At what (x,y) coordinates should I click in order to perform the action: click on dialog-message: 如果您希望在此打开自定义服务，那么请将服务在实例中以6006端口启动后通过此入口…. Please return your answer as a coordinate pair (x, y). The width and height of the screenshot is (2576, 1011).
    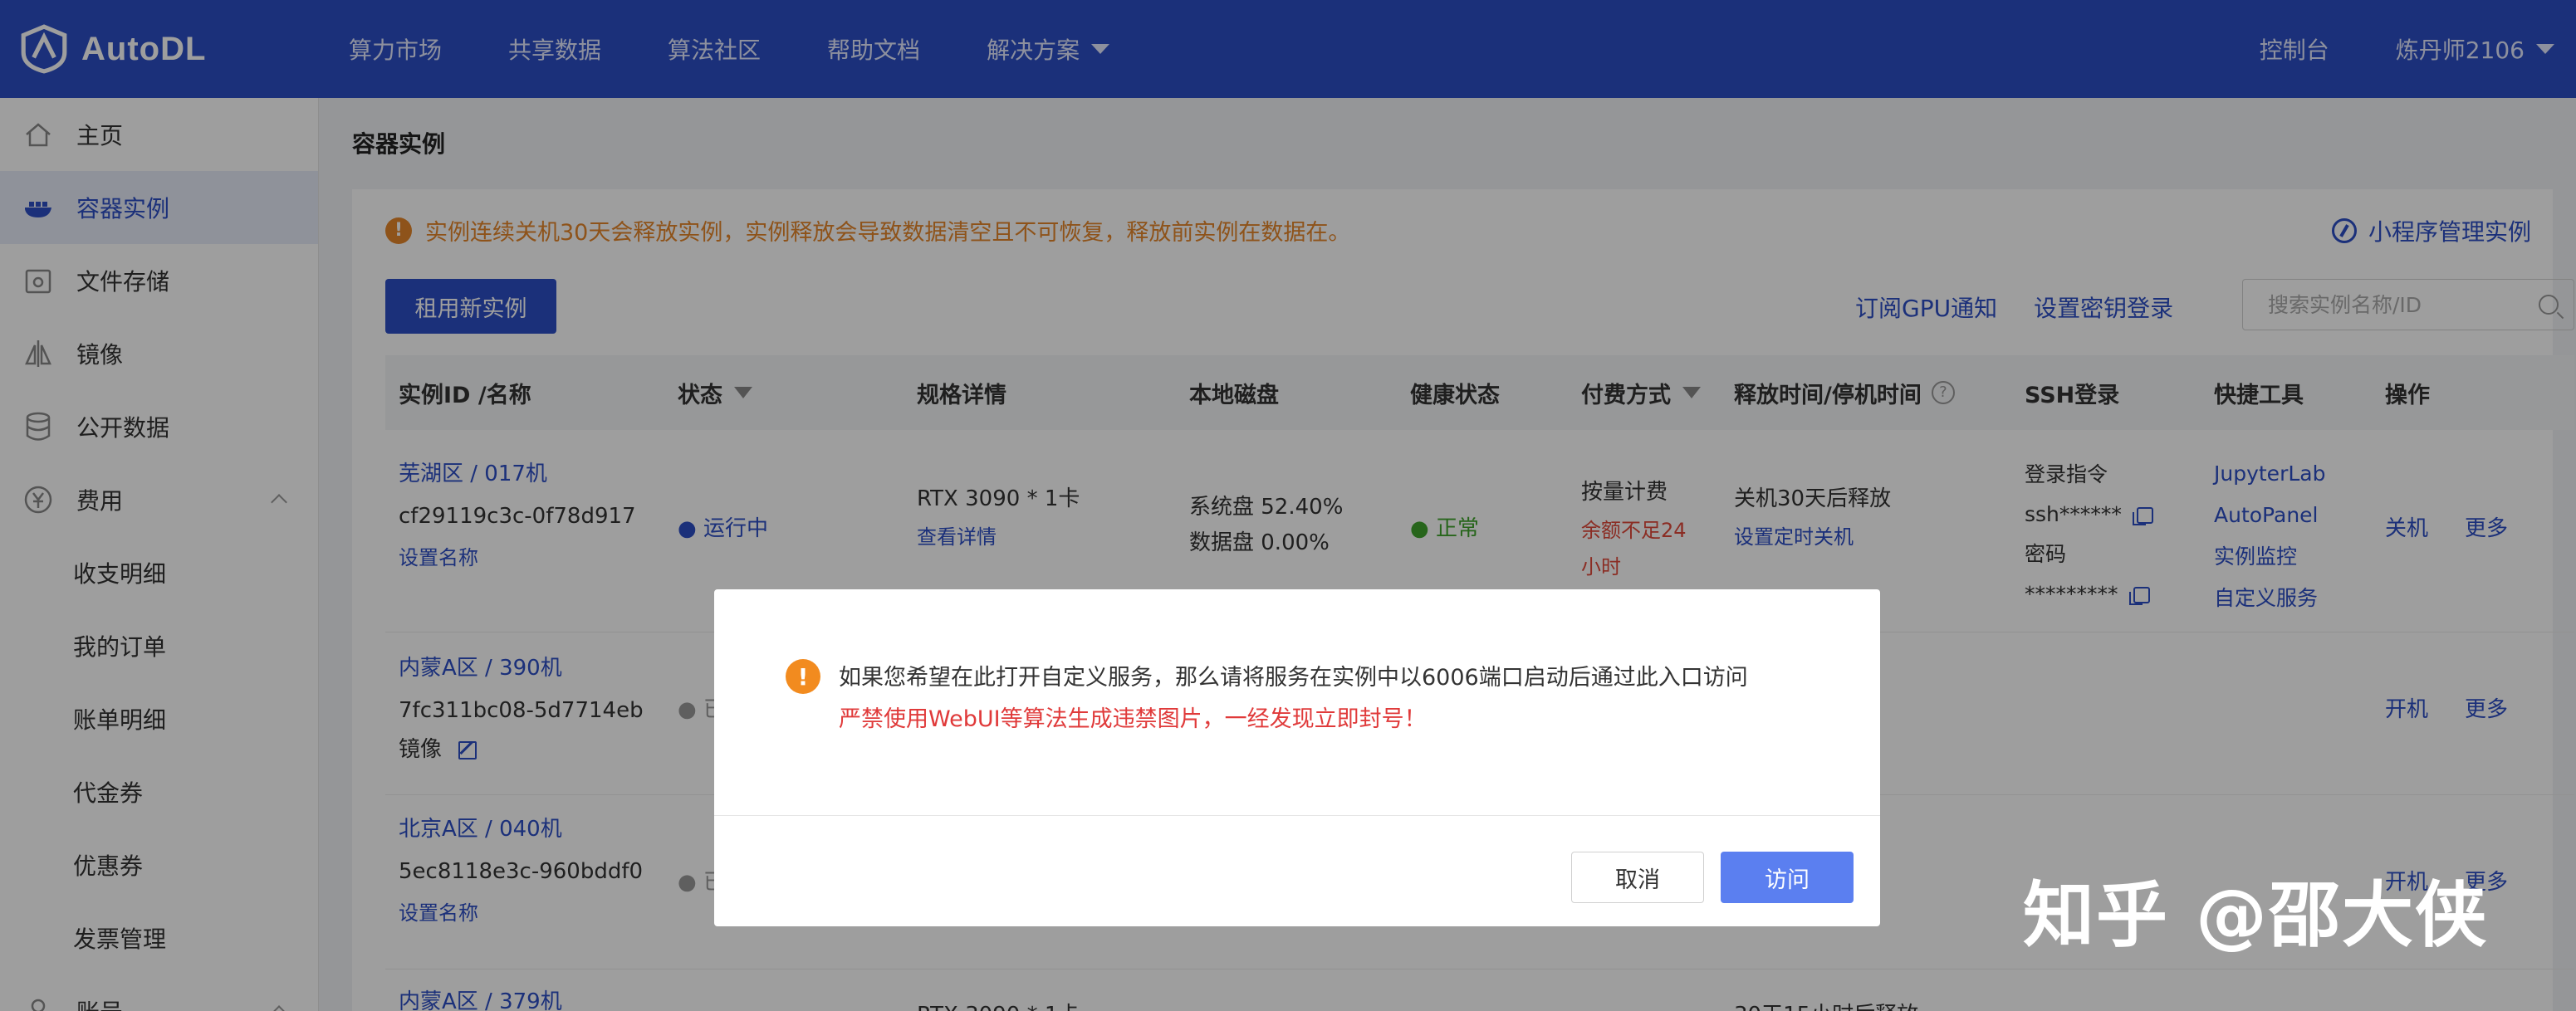
    Looking at the image, I should click on (1293, 678).